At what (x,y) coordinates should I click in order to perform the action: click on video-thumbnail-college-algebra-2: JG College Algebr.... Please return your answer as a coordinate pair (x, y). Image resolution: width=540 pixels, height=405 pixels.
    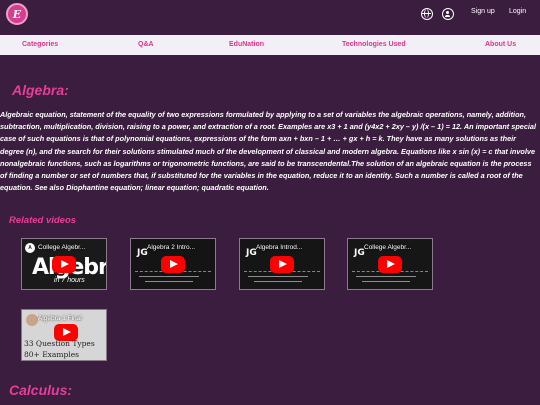
    Looking at the image, I should click on (390, 264).